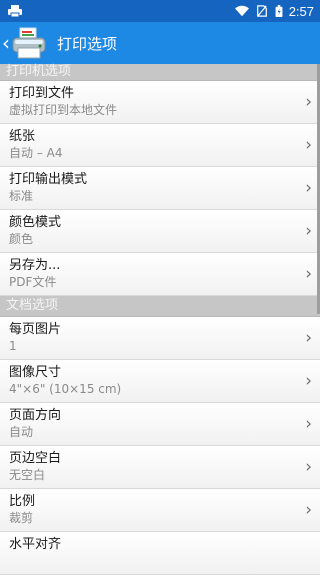 This screenshot has height=575, width=320. Describe the element at coordinates (160, 231) in the screenshot. I see `option-color-mode: 颜色模式 颜色 ›` at that location.